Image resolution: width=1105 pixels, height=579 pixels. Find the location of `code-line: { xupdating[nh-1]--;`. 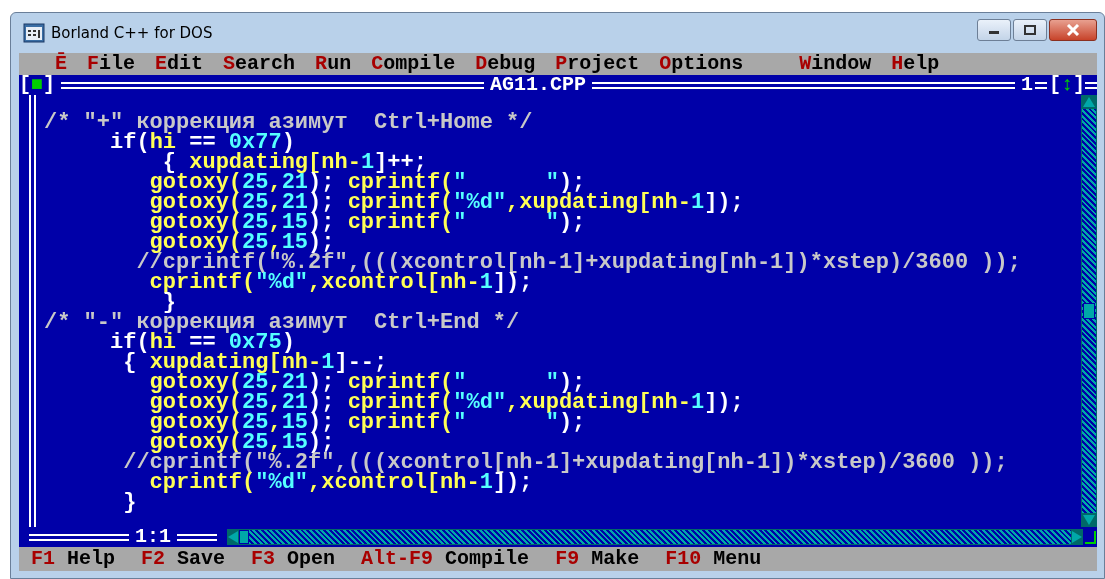

code-line: { xupdating[nh-1]--; is located at coordinates (255, 363).